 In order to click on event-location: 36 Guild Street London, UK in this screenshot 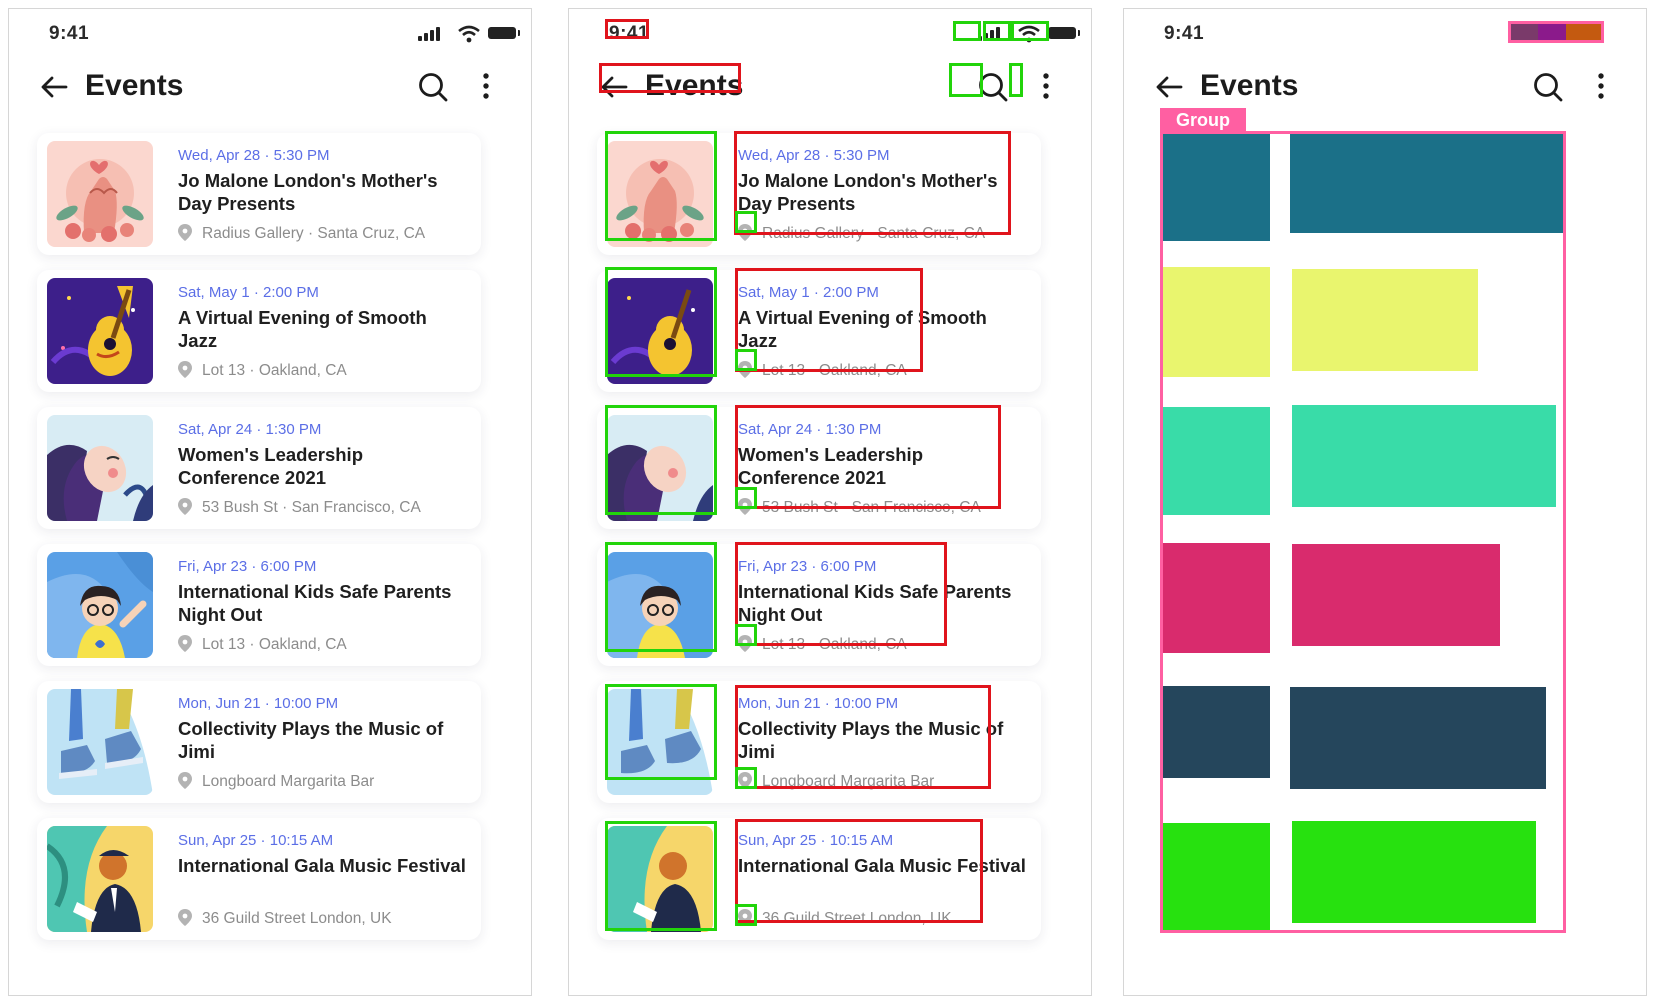, I will do `click(285, 918)`.